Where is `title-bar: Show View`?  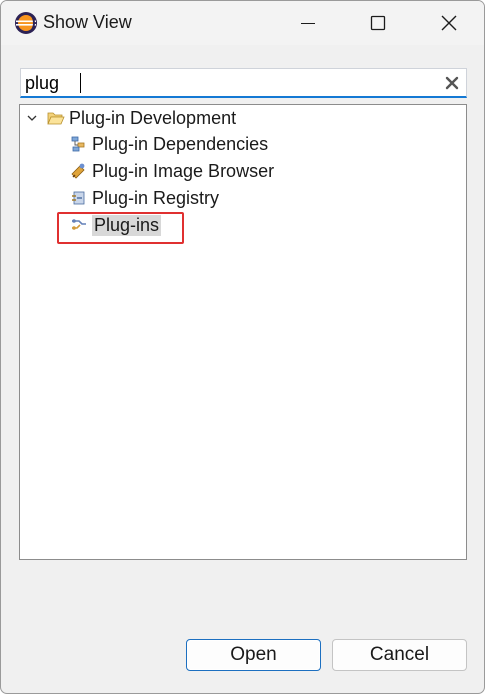 title-bar: Show View is located at coordinates (242, 23).